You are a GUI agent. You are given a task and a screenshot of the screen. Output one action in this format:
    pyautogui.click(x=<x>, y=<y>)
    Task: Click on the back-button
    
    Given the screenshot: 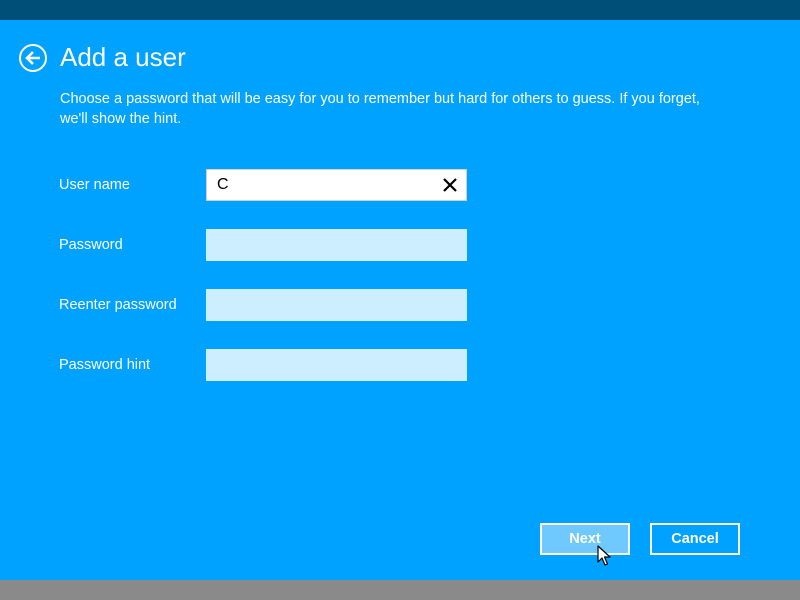 What is the action you would take?
    pyautogui.click(x=33, y=58)
    